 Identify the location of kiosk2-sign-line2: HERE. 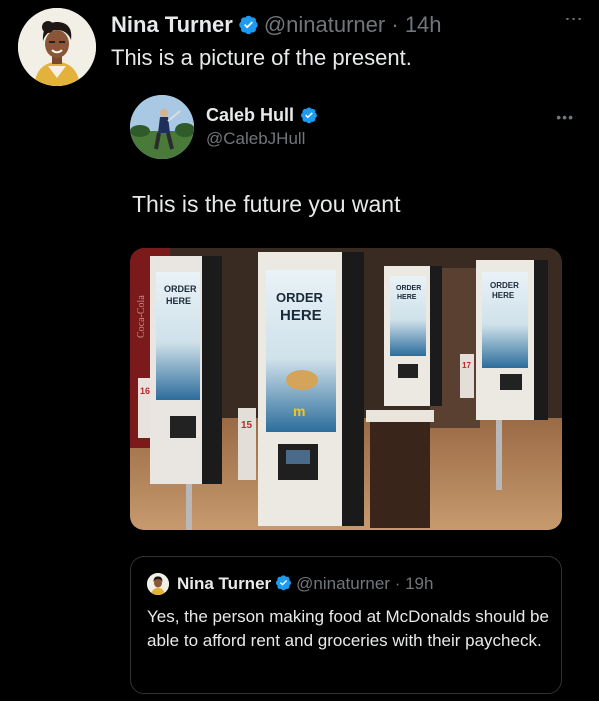
(301, 315).